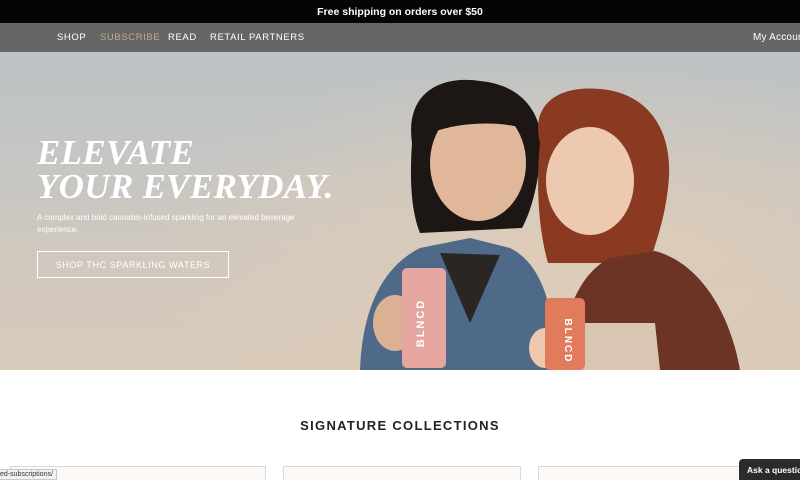 This screenshot has height=480, width=800. Describe the element at coordinates (400, 425) in the screenshot. I see `signature-collections-heading: SIGNATURE COLLECTIONS` at that location.